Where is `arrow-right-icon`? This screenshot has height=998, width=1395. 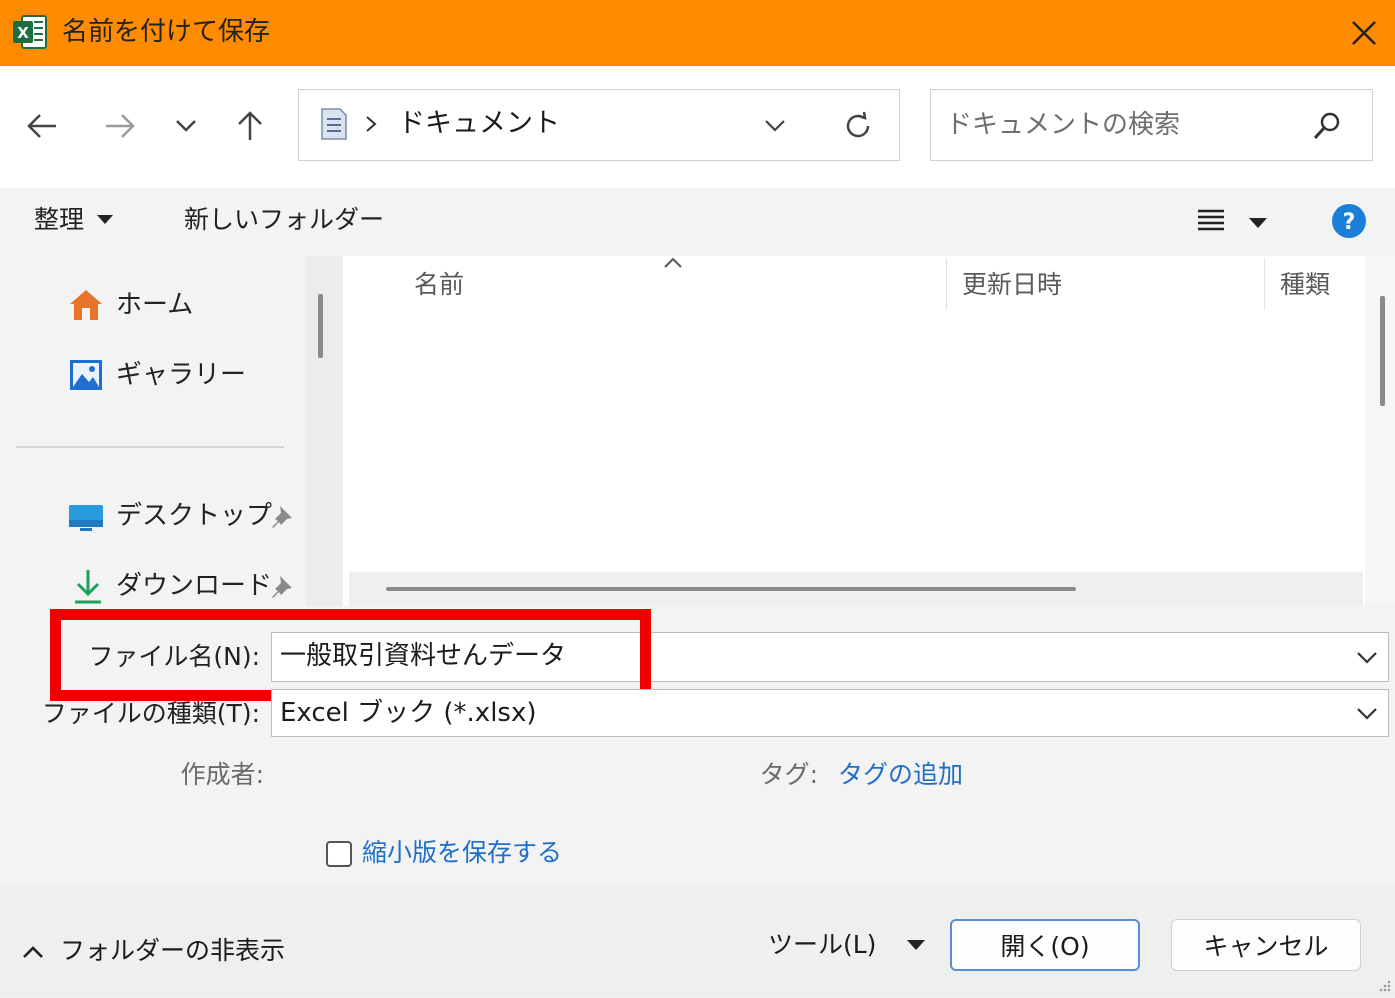
arrow-right-icon is located at coordinates (120, 126).